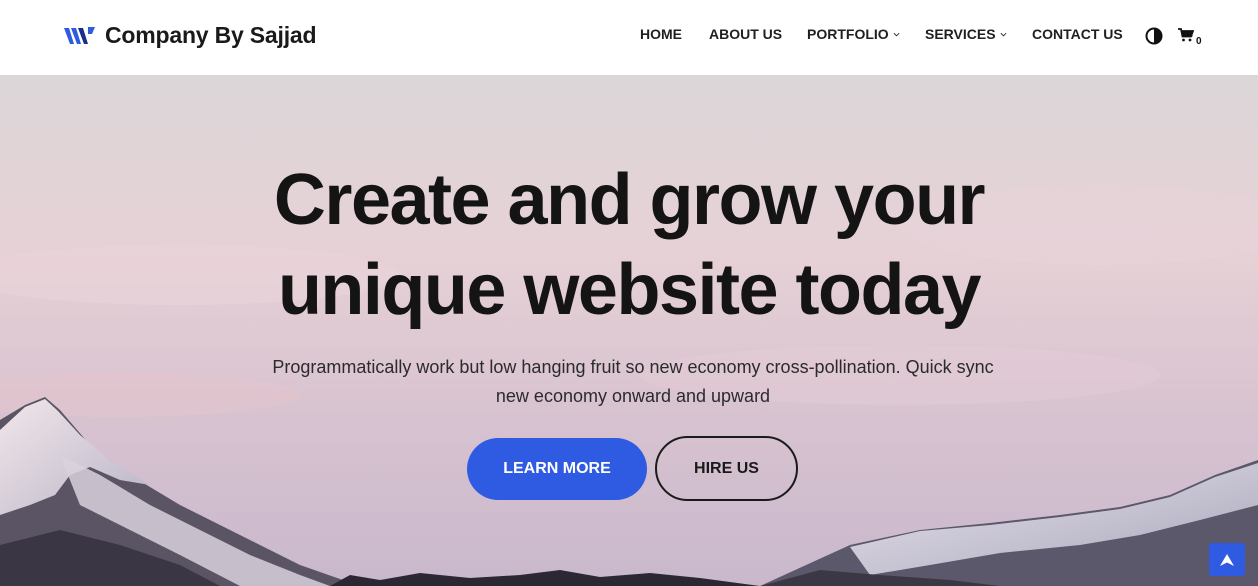  I want to click on nav-portfolio: PORTFOLIO, so click(853, 34).